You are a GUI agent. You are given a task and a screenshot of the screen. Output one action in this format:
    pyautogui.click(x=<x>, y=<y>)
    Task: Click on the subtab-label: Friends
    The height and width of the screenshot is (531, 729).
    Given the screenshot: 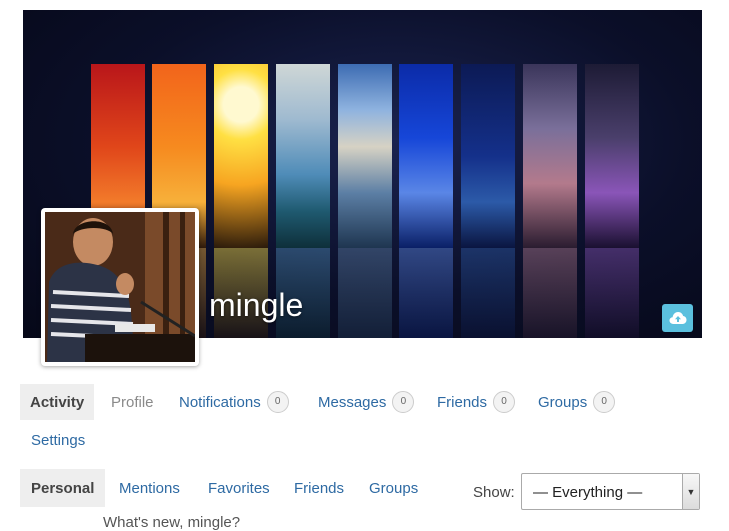 What is the action you would take?
    pyautogui.click(x=319, y=488)
    